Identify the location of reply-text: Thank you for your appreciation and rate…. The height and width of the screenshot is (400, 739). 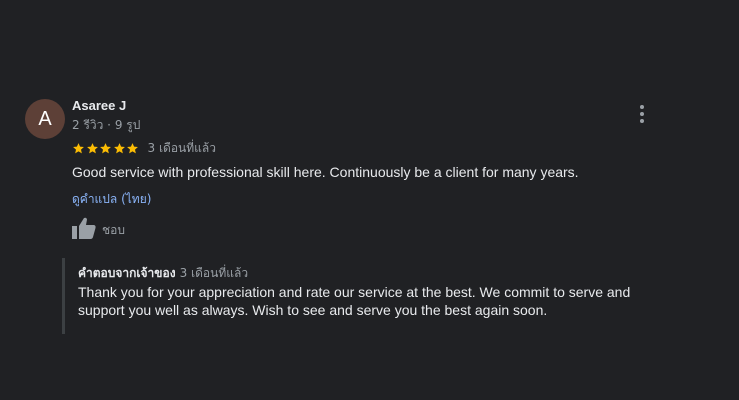
(354, 301).